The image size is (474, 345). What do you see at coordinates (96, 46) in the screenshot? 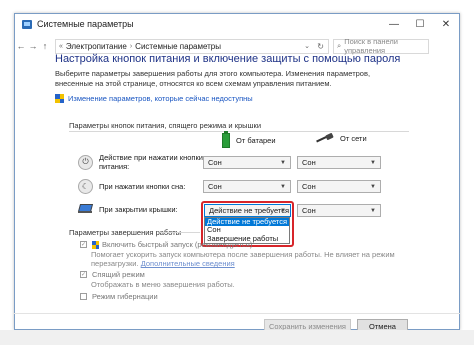
I see `breadcrumb-power-options: Электропитание` at bounding box center [96, 46].